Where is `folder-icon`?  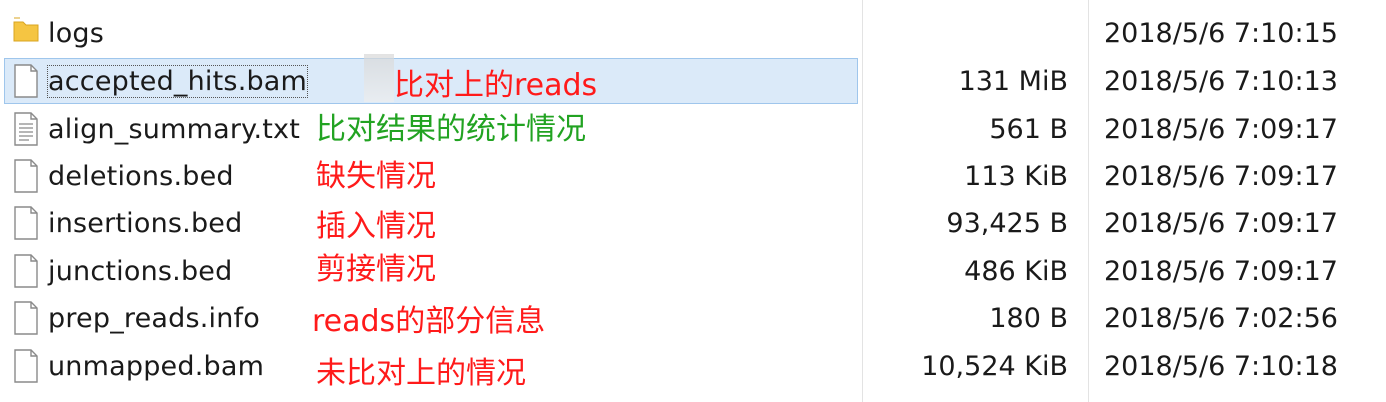
folder-icon is located at coordinates (26, 29).